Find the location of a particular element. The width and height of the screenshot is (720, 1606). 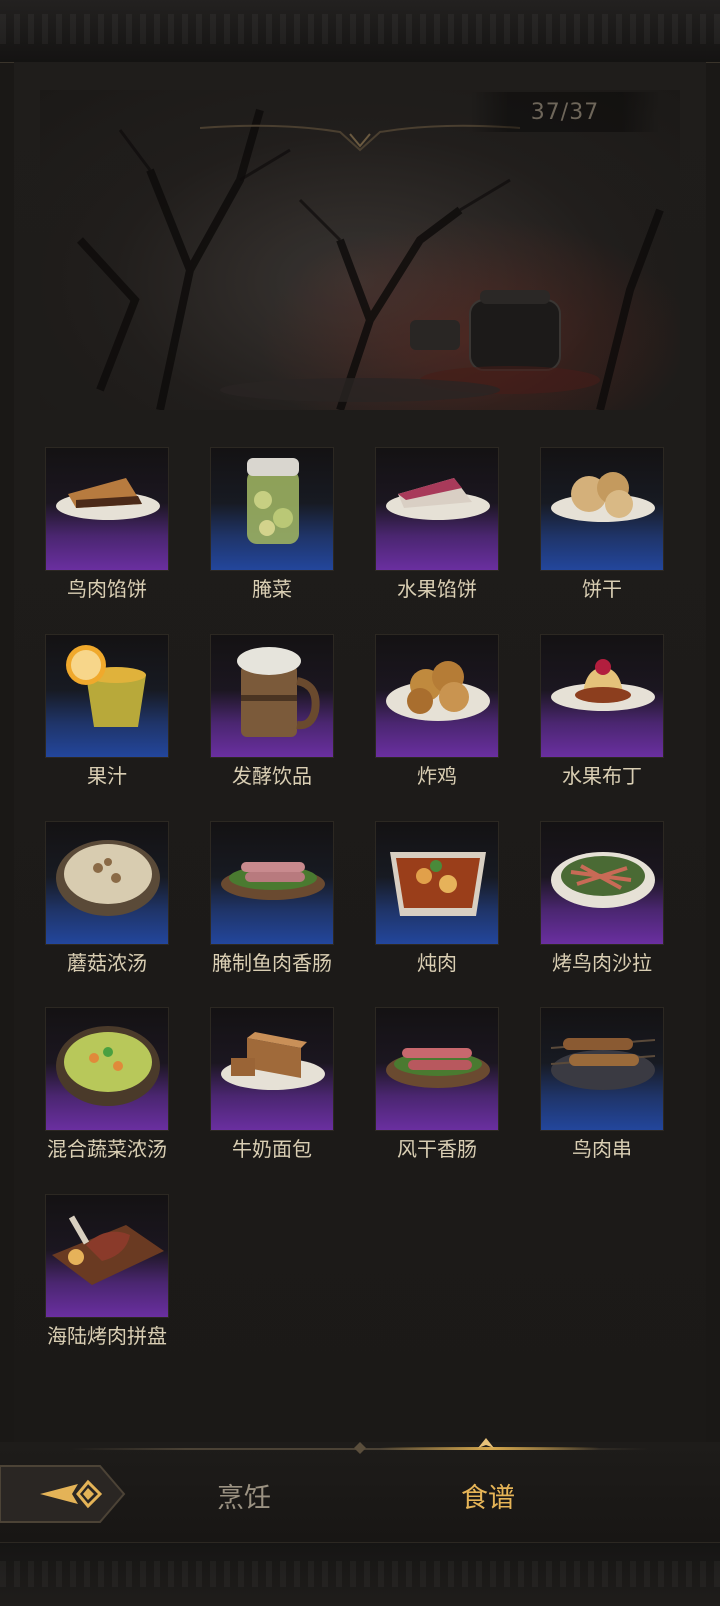

recipe-name: 炖肉 is located at coordinates (437, 963).